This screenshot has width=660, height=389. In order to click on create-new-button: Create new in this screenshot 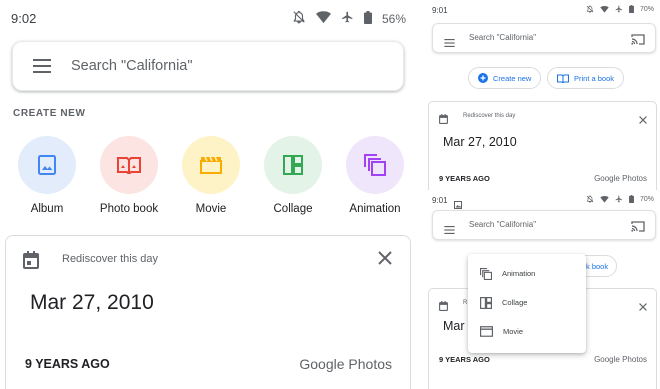, I will do `click(505, 78)`.